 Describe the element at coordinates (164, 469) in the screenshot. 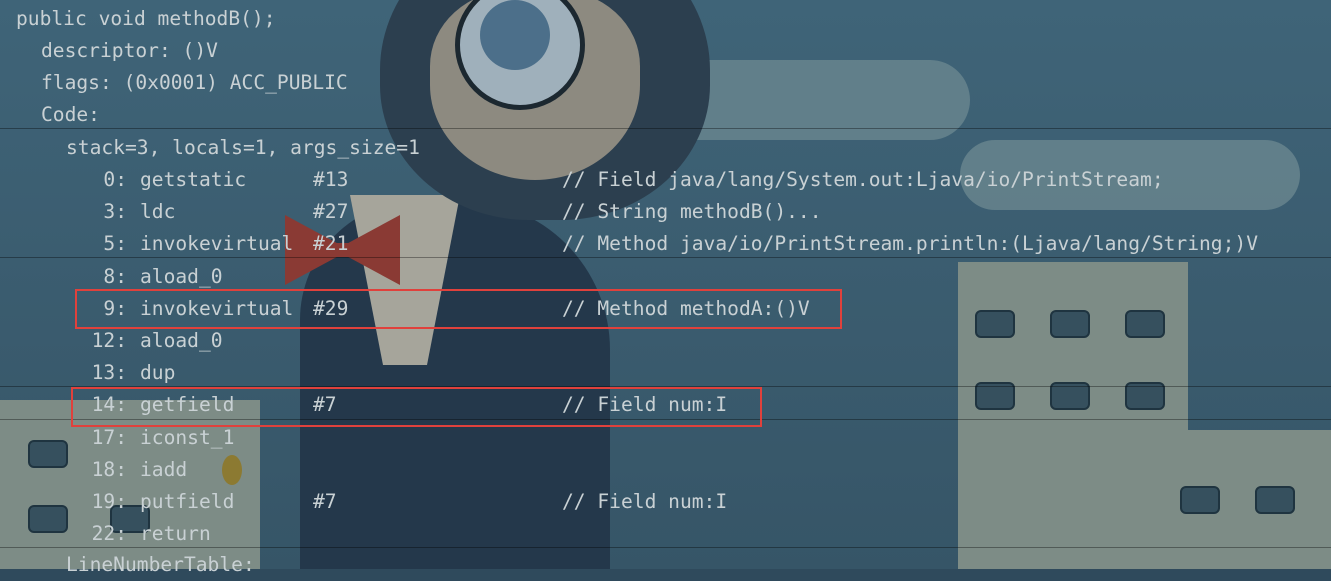

I see `instruction-opcode: iadd` at that location.